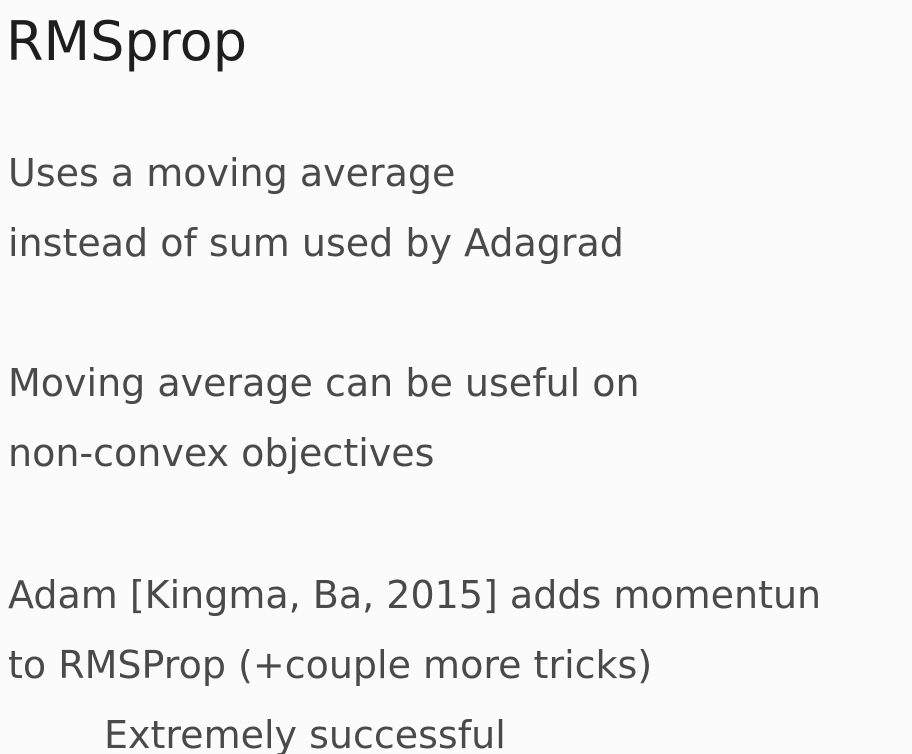 This screenshot has width=912, height=754. I want to click on bullet-adam-line-2: to RMSProp (+couple more tricks), so click(330, 665).